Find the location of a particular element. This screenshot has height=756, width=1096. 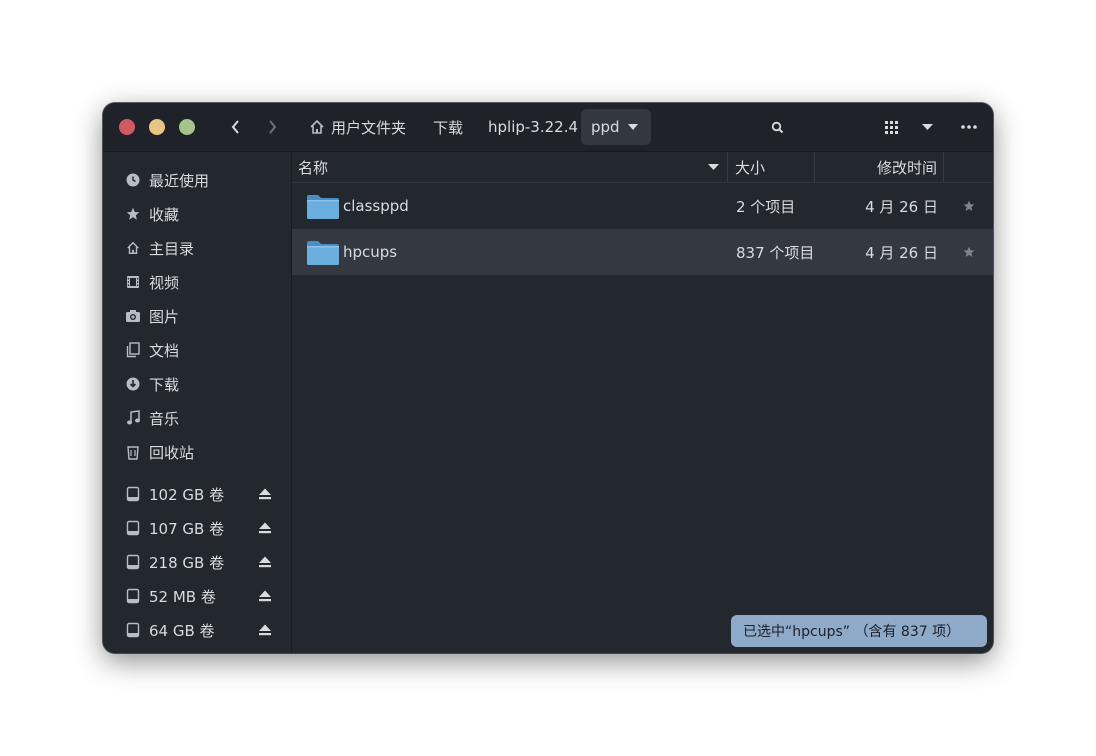

sidebar-item-pictures: 图片 is located at coordinates (197, 316).